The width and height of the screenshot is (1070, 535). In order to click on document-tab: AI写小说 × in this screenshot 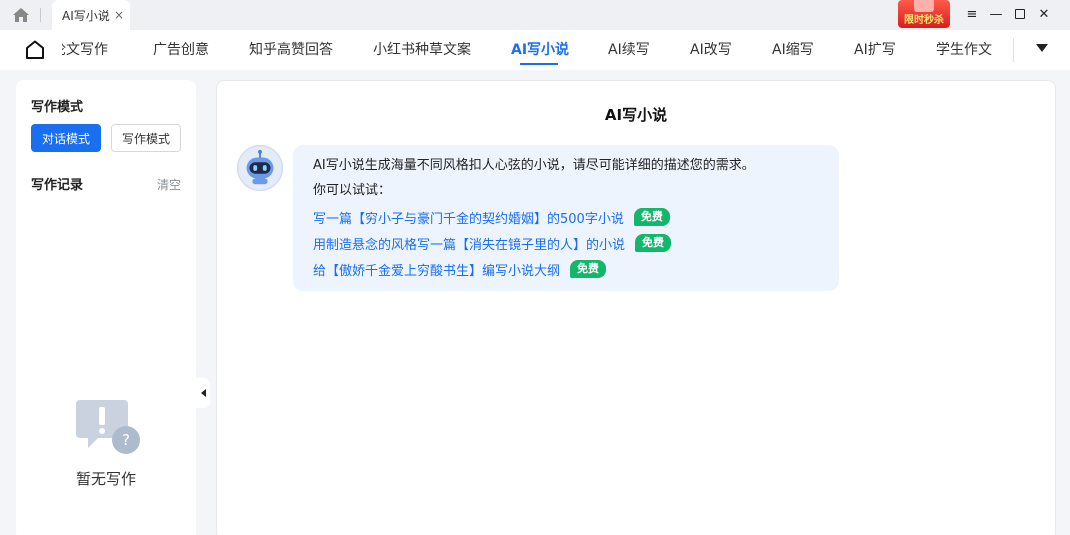, I will do `click(91, 15)`.